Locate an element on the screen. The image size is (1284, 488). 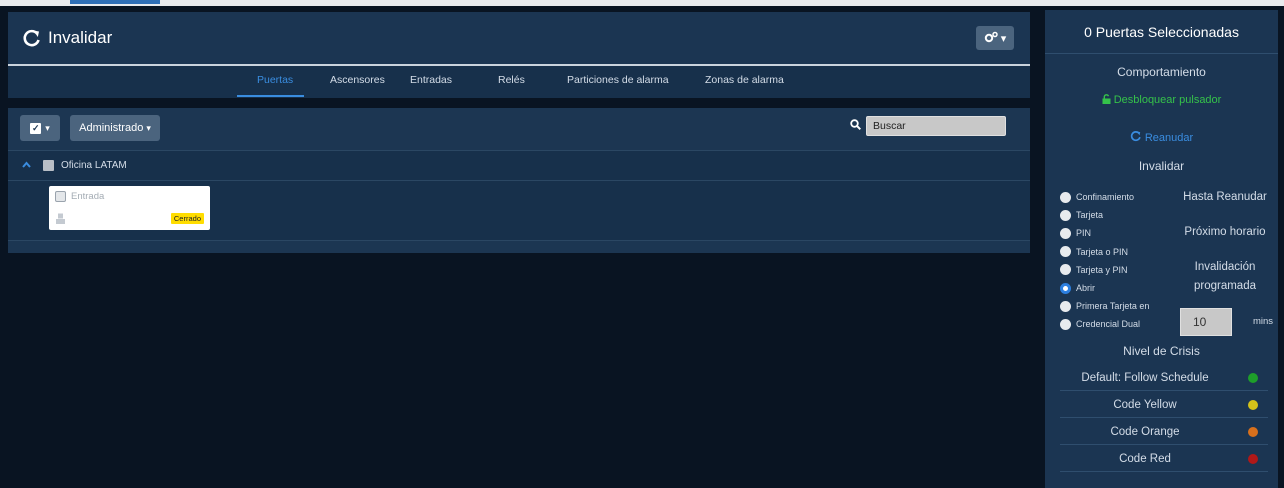
tab-reles: Relés is located at coordinates (511, 80).